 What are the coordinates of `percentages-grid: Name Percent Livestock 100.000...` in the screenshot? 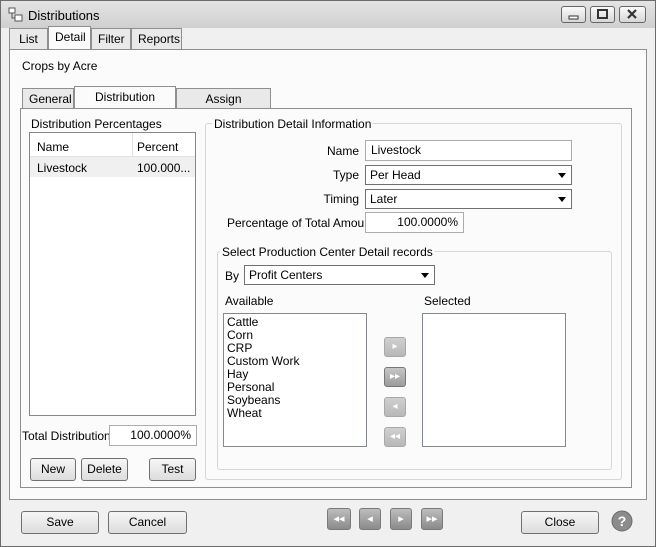 It's located at (112, 274).